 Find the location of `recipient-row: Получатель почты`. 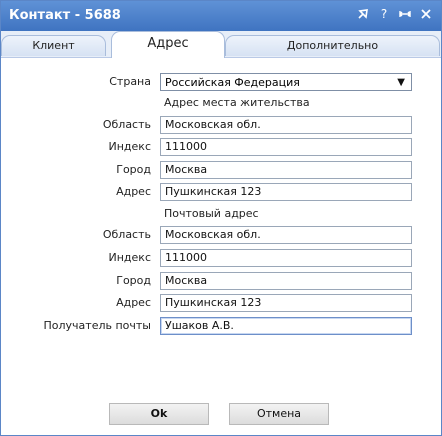

recipient-row: Получатель почты is located at coordinates (76, 326).